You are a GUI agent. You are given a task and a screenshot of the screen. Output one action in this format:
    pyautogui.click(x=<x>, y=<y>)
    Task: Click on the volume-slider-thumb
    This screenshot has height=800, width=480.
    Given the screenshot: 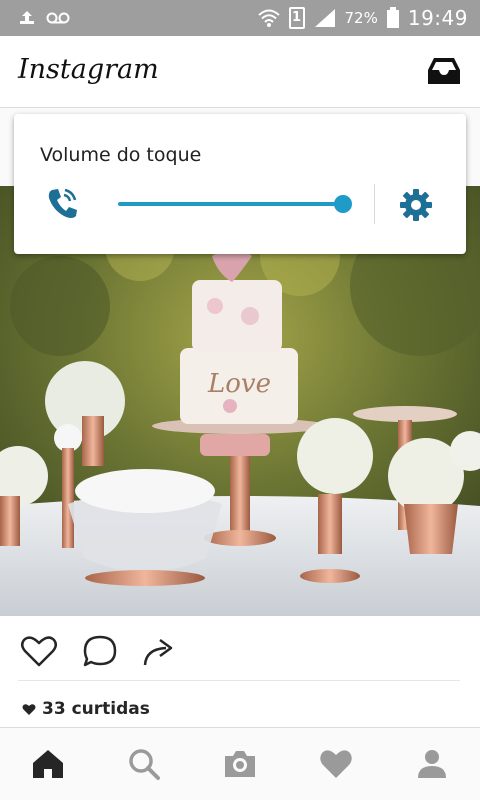 What is the action you would take?
    pyautogui.click(x=343, y=204)
    